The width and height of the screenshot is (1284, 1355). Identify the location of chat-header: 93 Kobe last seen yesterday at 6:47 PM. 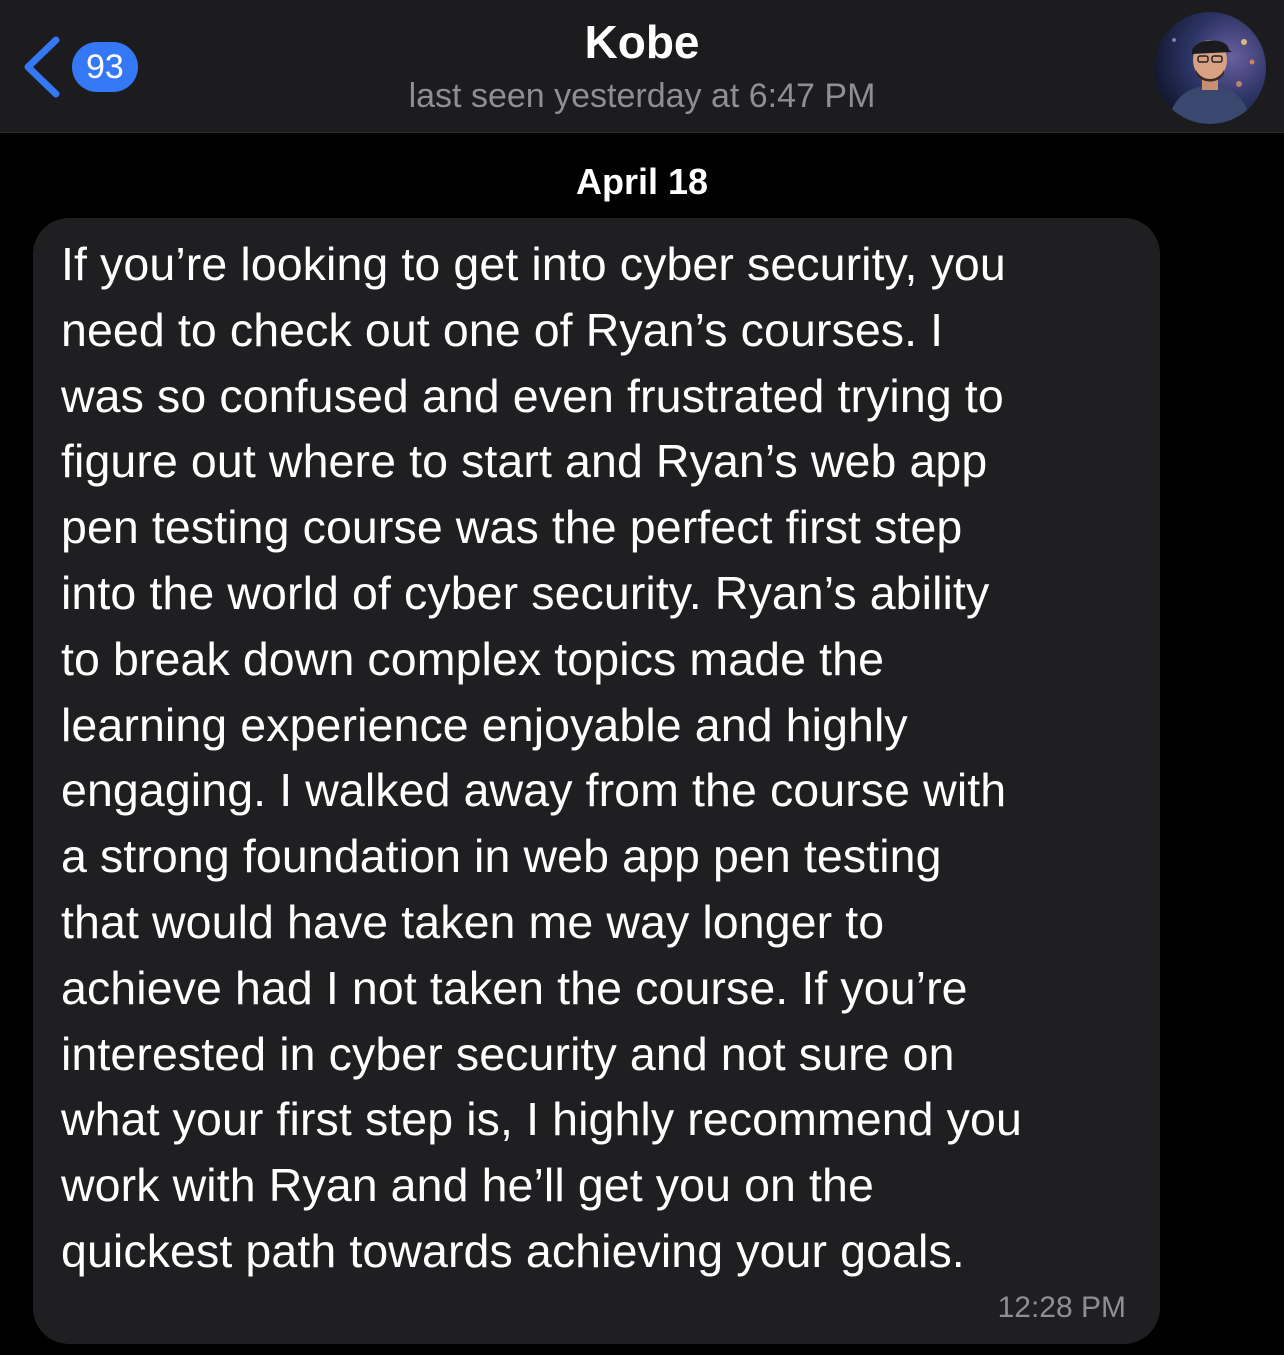
(642, 66).